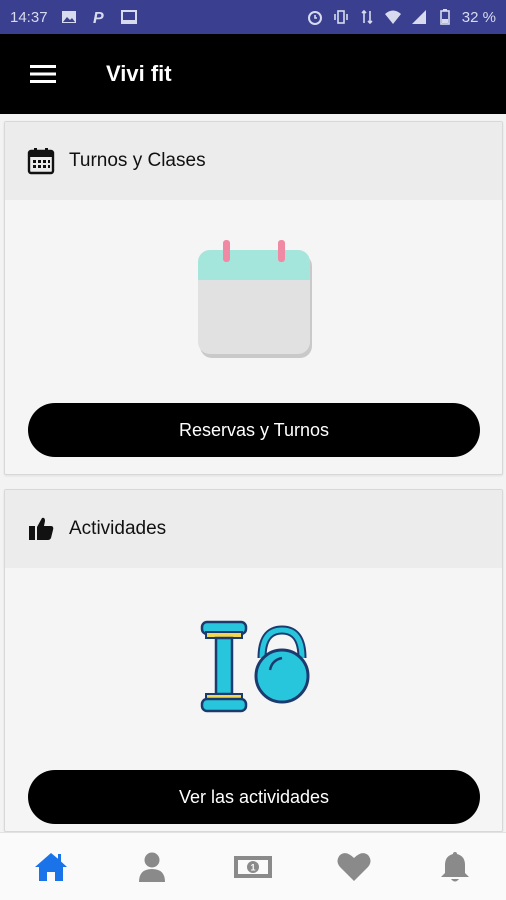 The image size is (506, 900). I want to click on reservas-turnos-button: Reservas y Turnos, so click(254, 430).